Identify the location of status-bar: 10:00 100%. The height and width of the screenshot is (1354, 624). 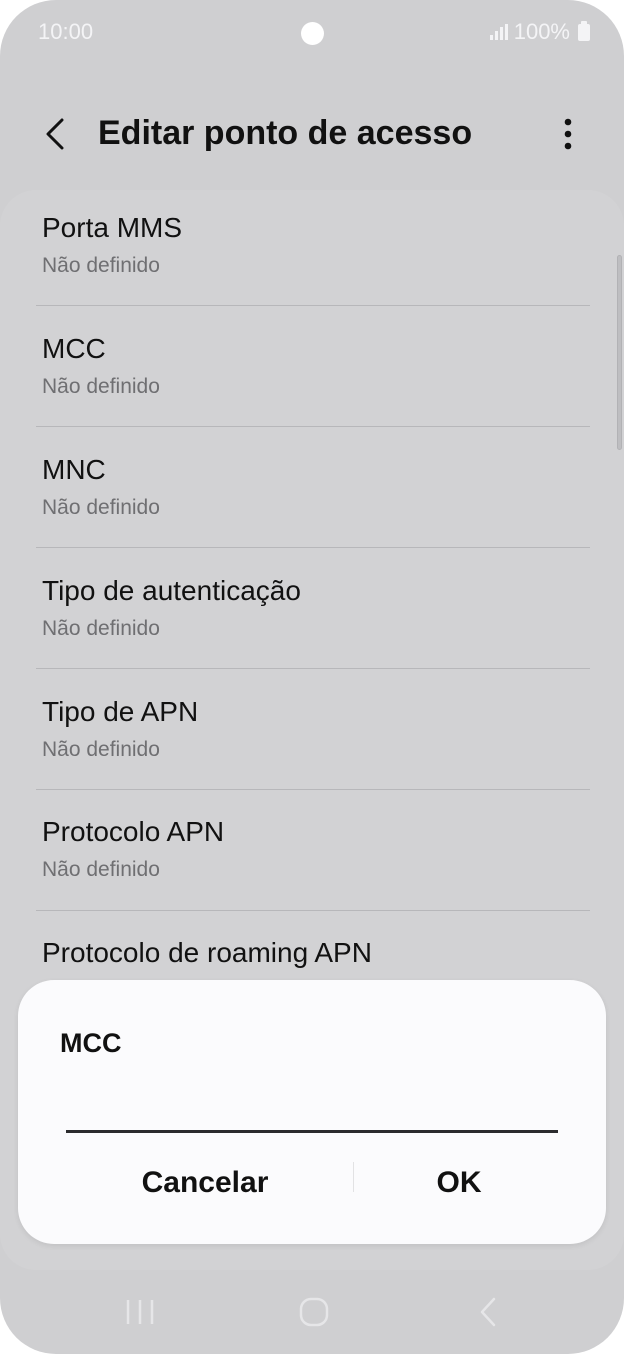
(312, 33).